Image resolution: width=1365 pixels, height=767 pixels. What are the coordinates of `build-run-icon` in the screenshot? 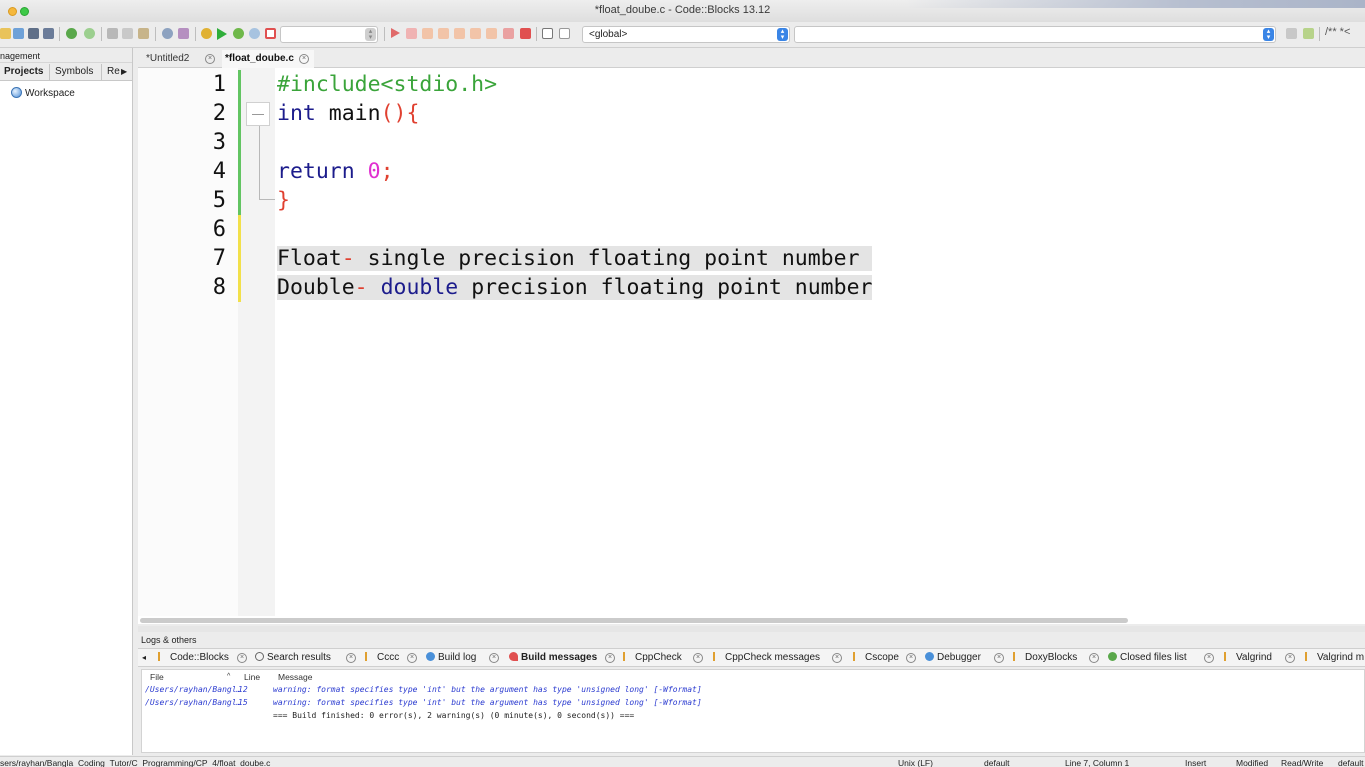 It's located at (238, 33).